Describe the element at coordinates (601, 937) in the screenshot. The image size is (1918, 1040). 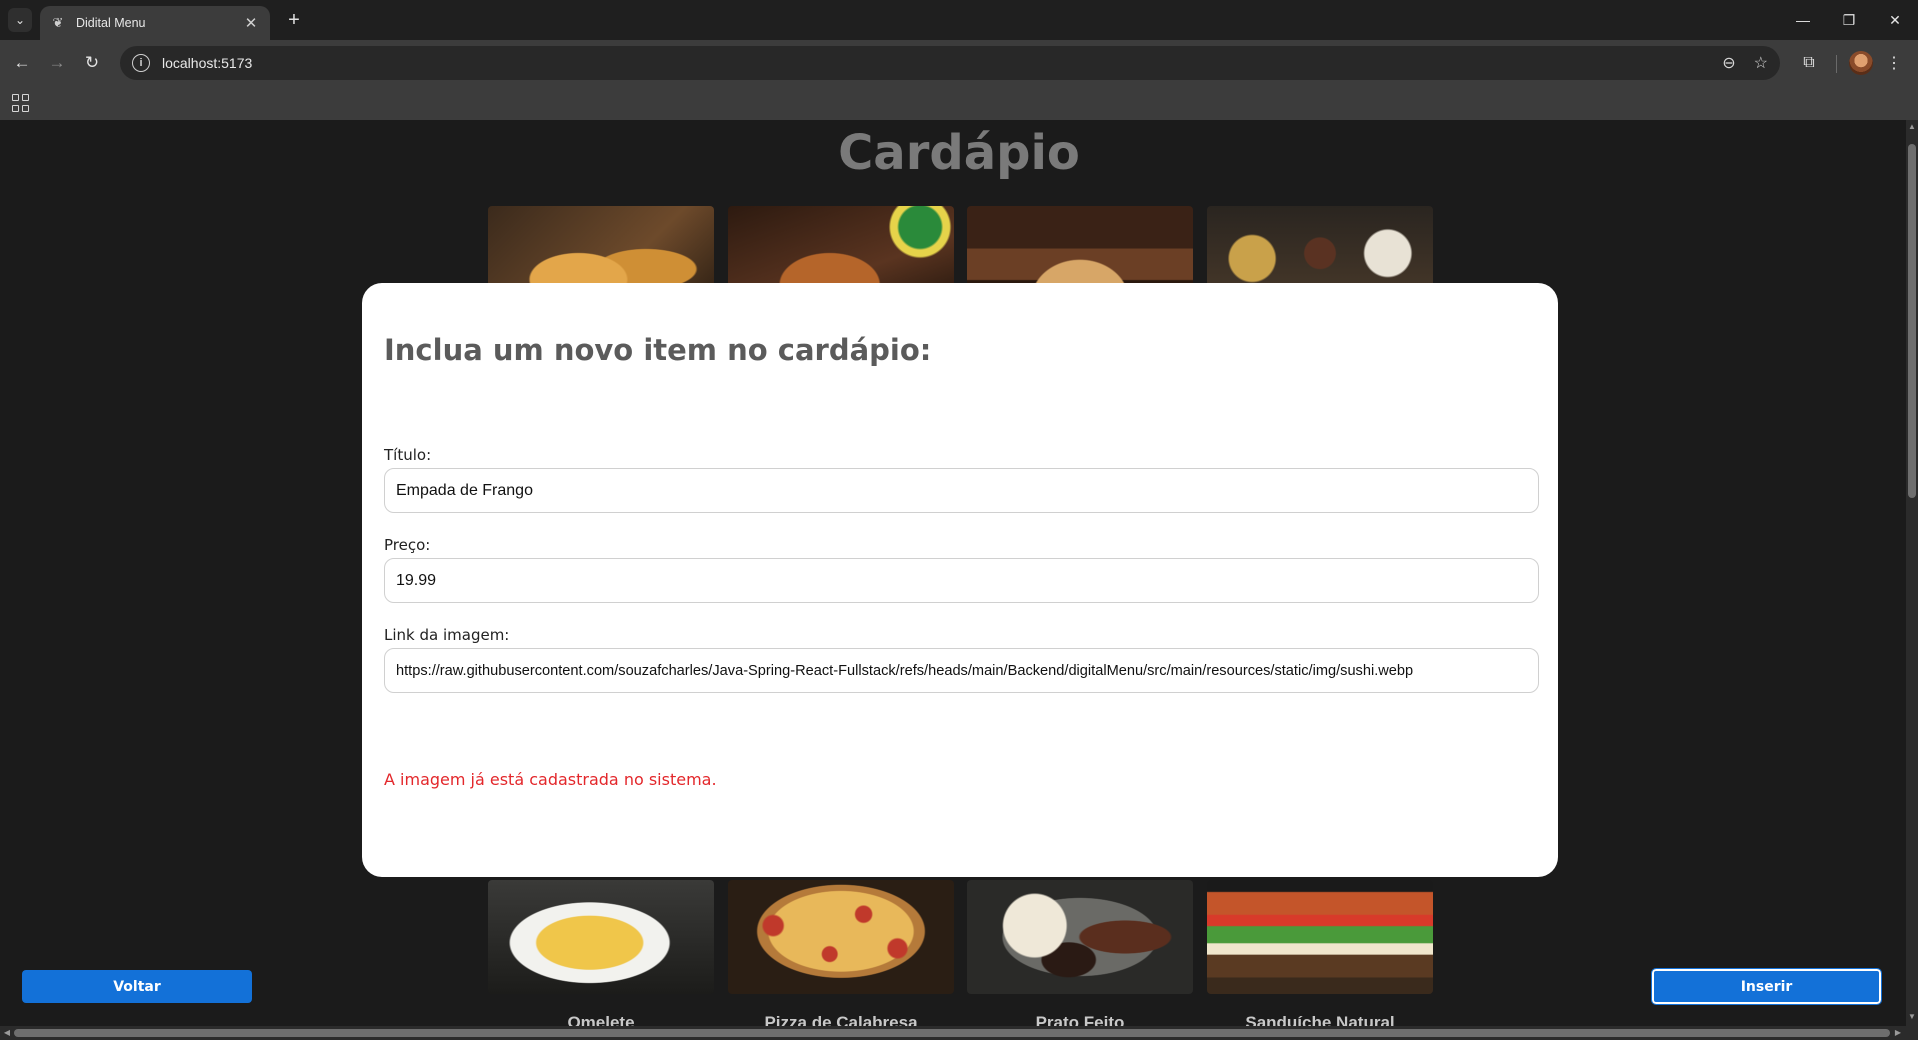
I see `omelete-image` at that location.